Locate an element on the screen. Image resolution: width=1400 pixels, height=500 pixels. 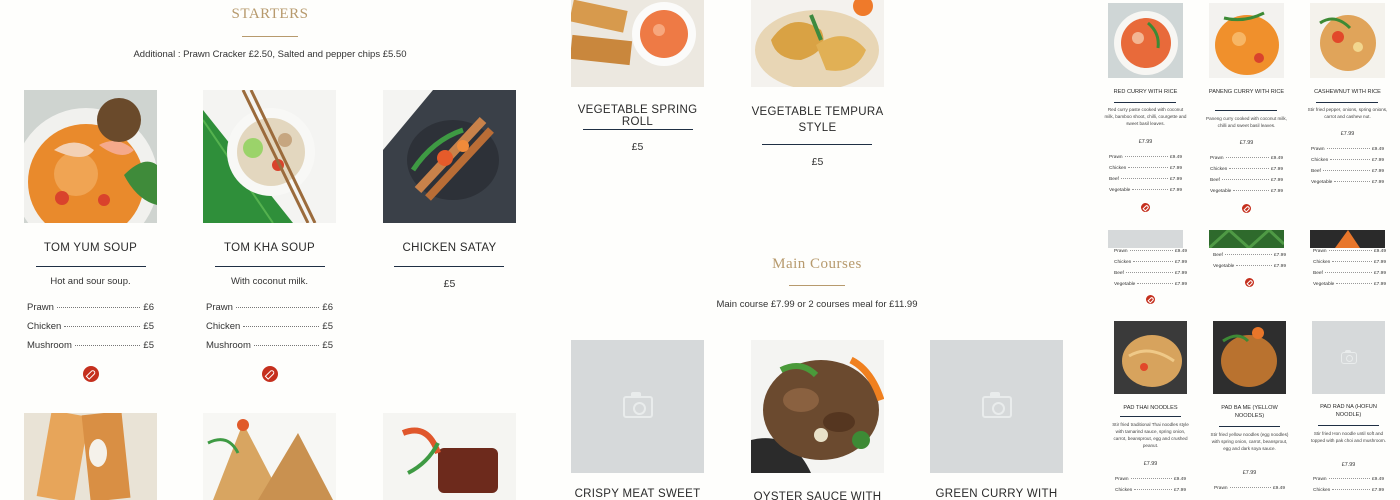
vegetable-spring-roll-rule is located at coordinates (638, 129).